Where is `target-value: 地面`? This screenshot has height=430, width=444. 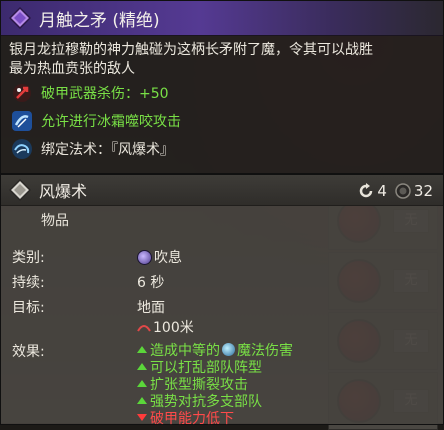 target-value: 地面 is located at coordinates (151, 308).